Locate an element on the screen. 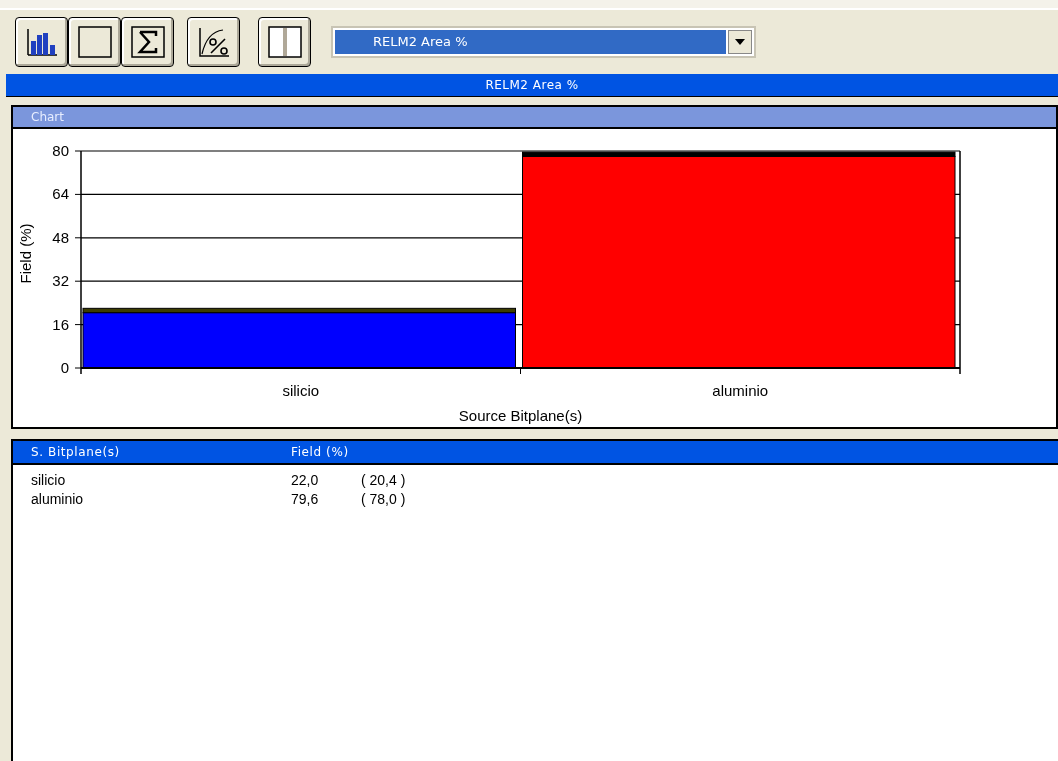 This screenshot has height=761, width=1058. y-tick-label: 16 is located at coordinates (60, 324).